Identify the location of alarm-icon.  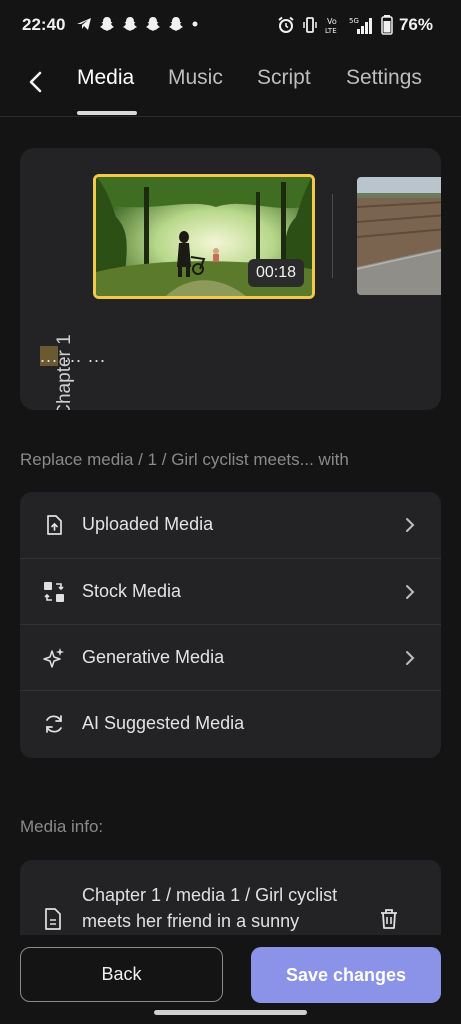
(286, 24).